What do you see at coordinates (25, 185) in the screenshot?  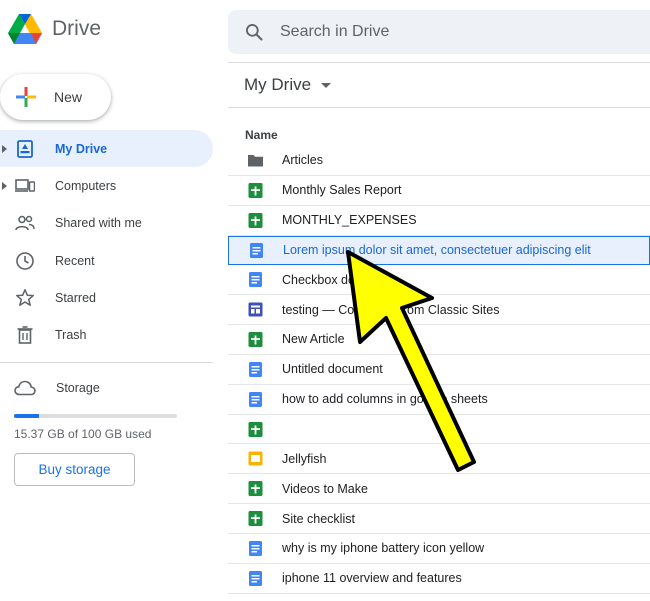 I see `computers-icon` at bounding box center [25, 185].